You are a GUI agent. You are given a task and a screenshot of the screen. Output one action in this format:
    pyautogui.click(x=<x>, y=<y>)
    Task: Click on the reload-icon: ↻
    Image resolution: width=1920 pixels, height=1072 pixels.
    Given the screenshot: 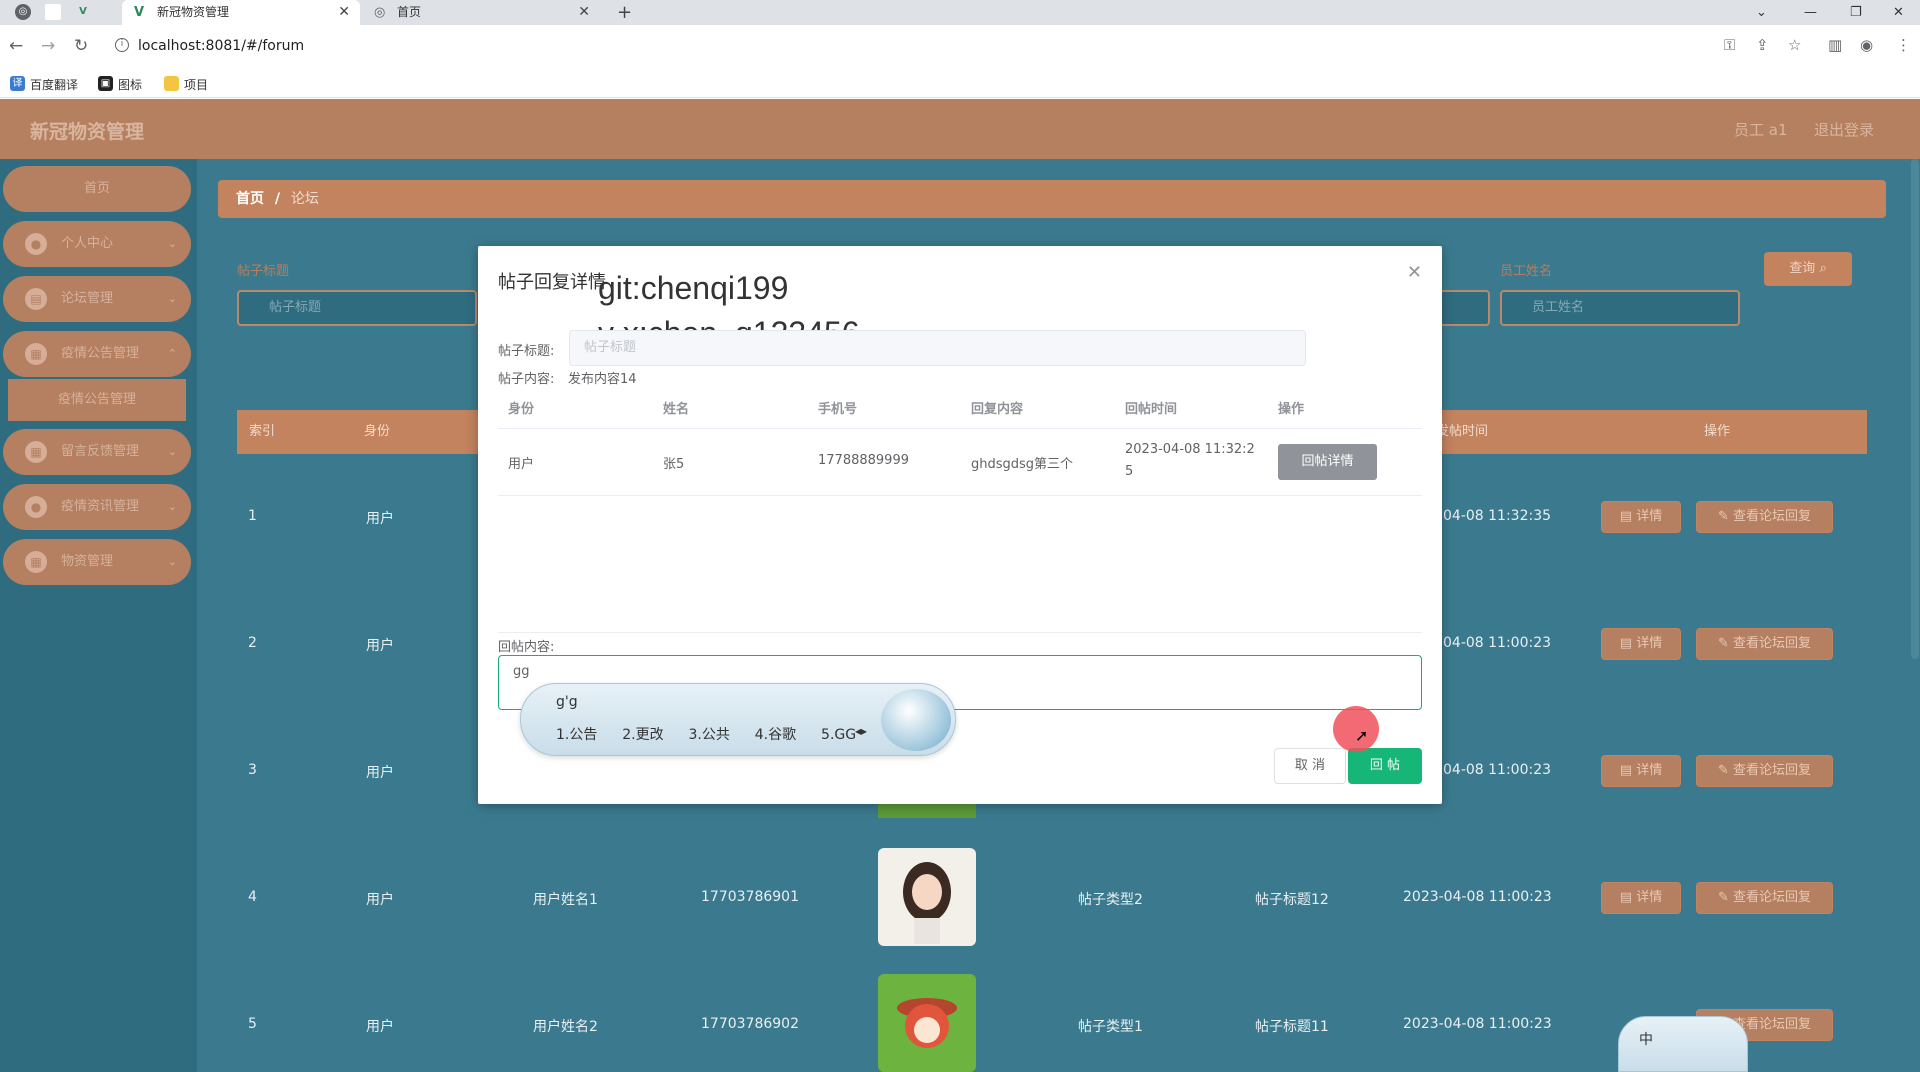 What is the action you would take?
    pyautogui.click(x=81, y=46)
    